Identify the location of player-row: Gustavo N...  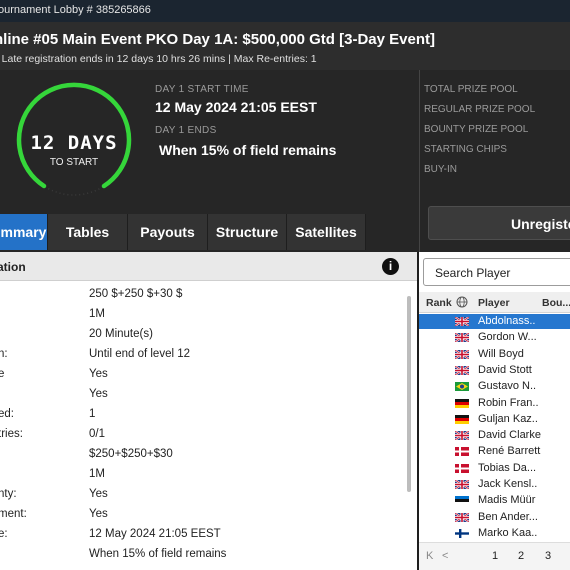
(494, 386).